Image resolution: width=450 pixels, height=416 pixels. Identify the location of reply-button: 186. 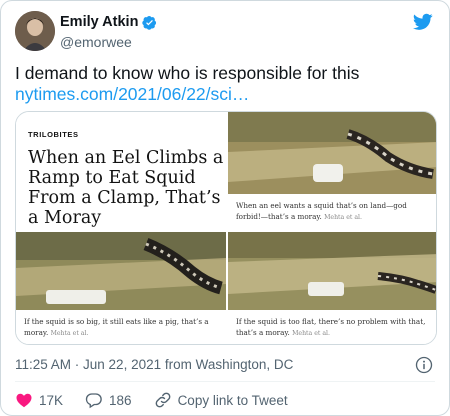
(108, 400).